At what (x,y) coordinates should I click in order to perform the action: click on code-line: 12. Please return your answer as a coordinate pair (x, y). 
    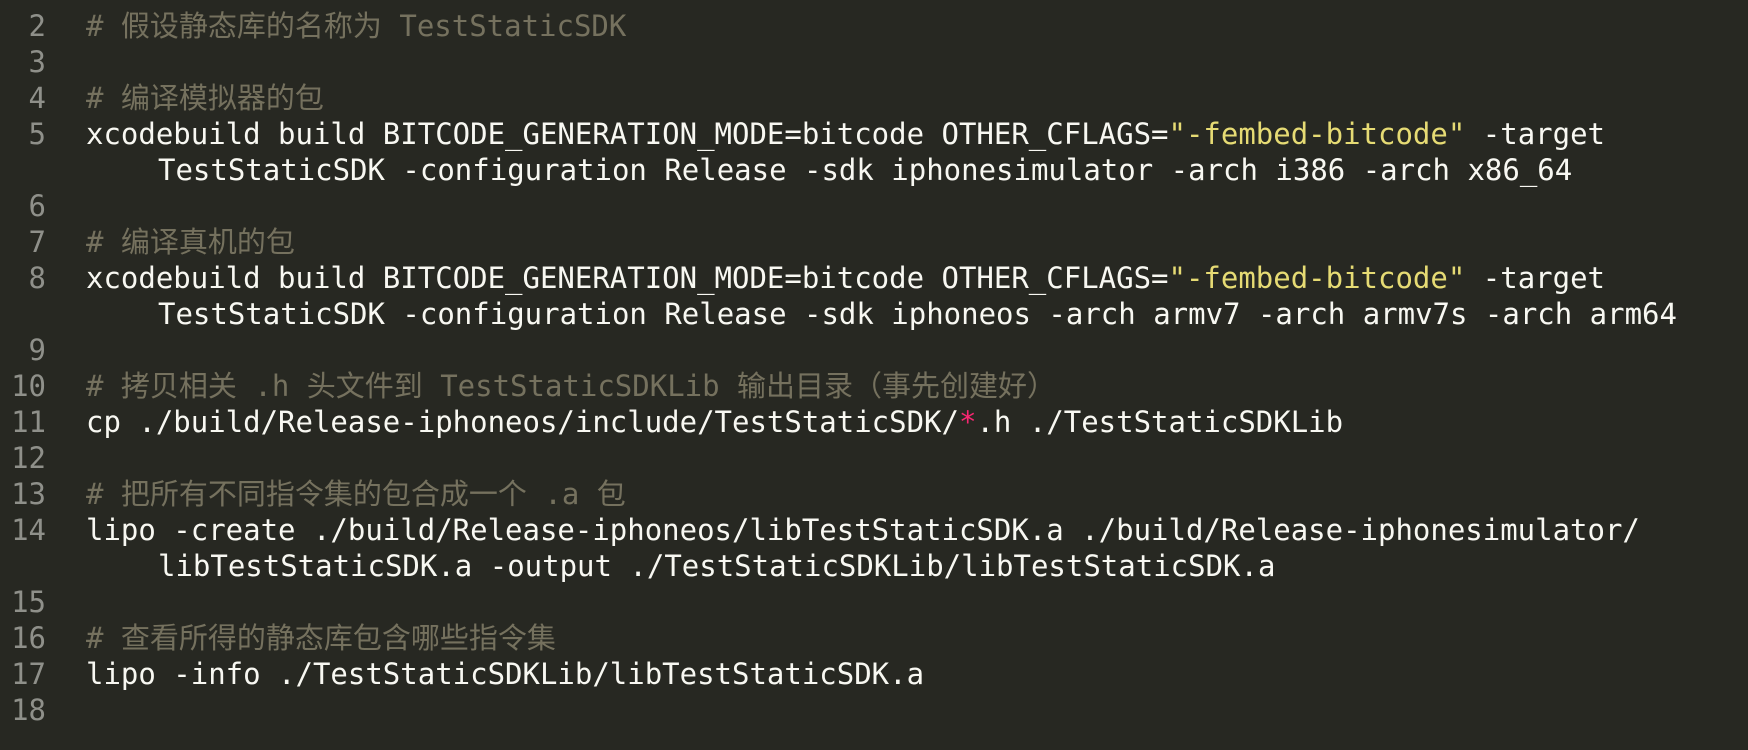
    Looking at the image, I should click on (874, 458).